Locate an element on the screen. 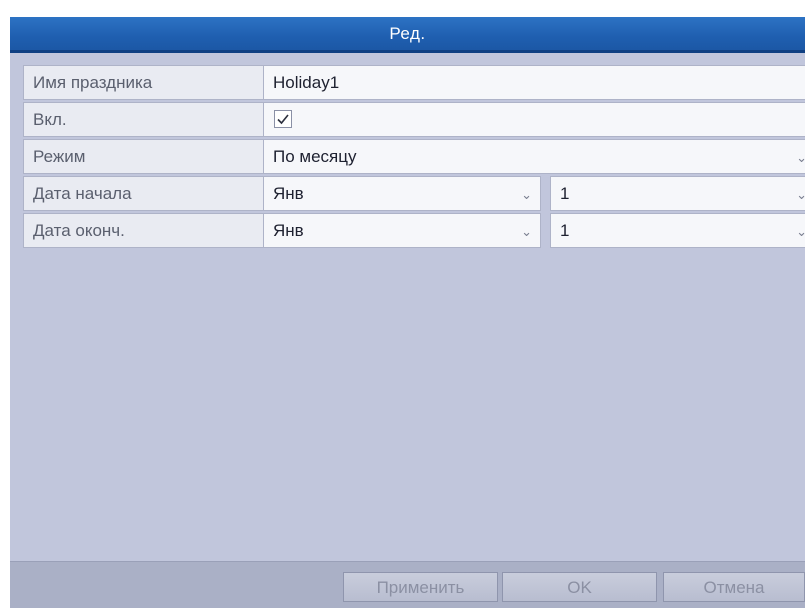 The image size is (805, 608). mode-select: По месяцу ⌄ is located at coordinates (534, 156).